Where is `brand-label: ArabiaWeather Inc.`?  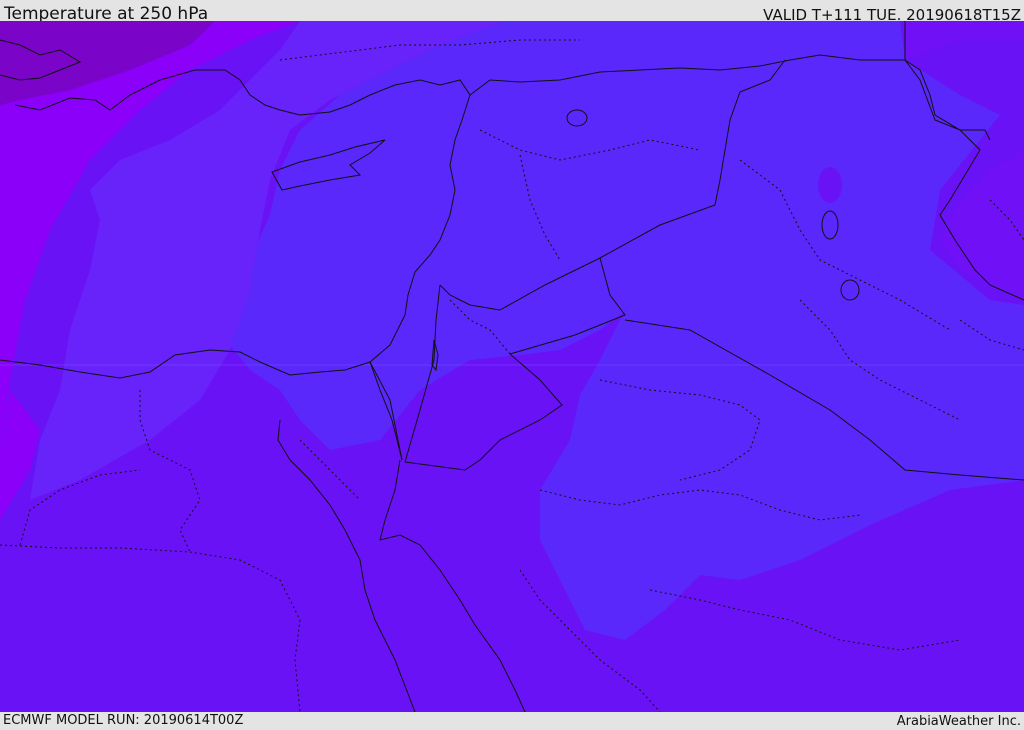 brand-label: ArabiaWeather Inc. is located at coordinates (958, 721).